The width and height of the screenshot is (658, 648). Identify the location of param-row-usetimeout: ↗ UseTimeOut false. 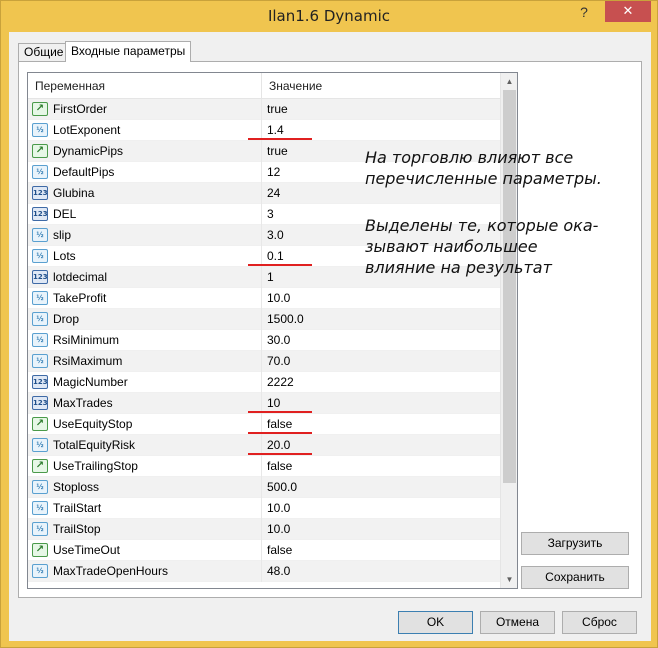
(264, 550).